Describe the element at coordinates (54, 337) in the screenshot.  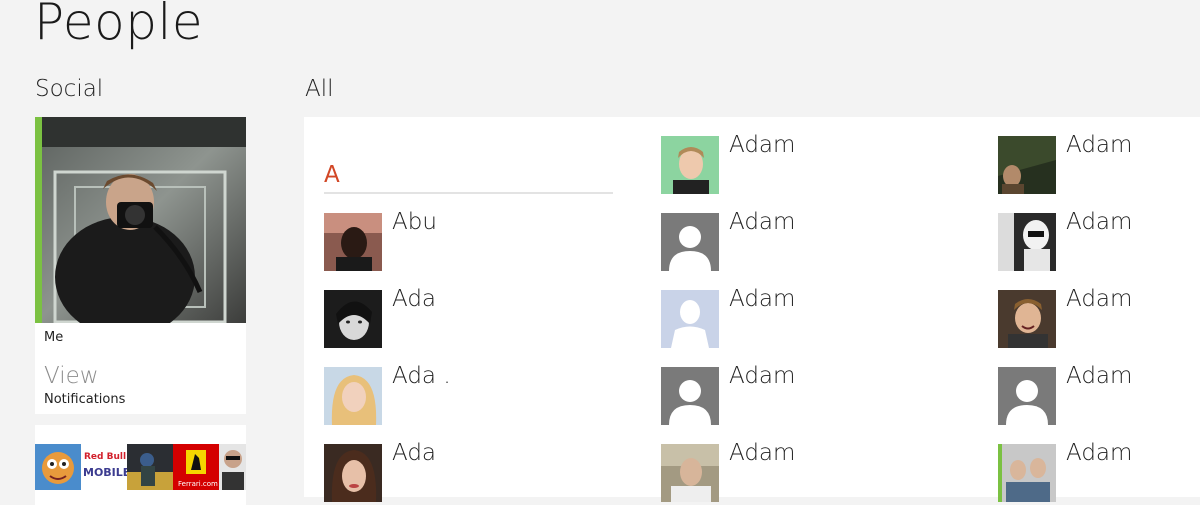
I see `me-label: Me` at that location.